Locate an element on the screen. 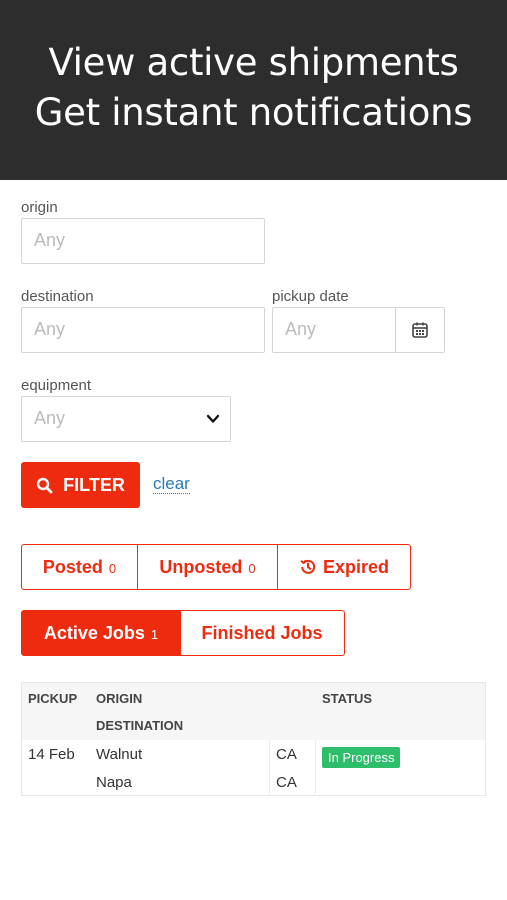 The height and width of the screenshot is (900, 507). header-origin: ORIGIN is located at coordinates (119, 698).